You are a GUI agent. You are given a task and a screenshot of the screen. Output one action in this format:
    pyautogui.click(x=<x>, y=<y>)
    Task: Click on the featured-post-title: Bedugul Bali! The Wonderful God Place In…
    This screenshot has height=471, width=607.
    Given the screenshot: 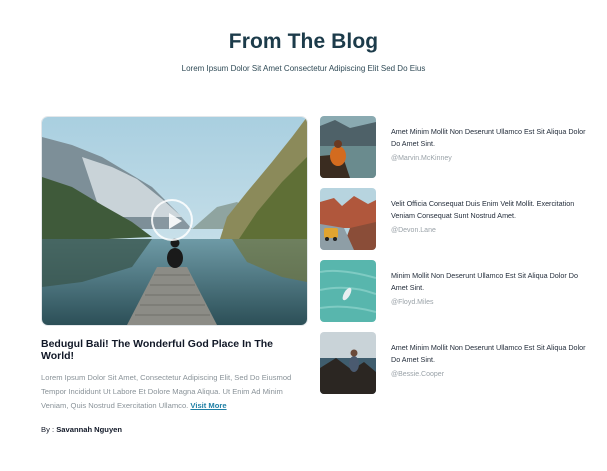 What is the action you would take?
    pyautogui.click(x=173, y=350)
    